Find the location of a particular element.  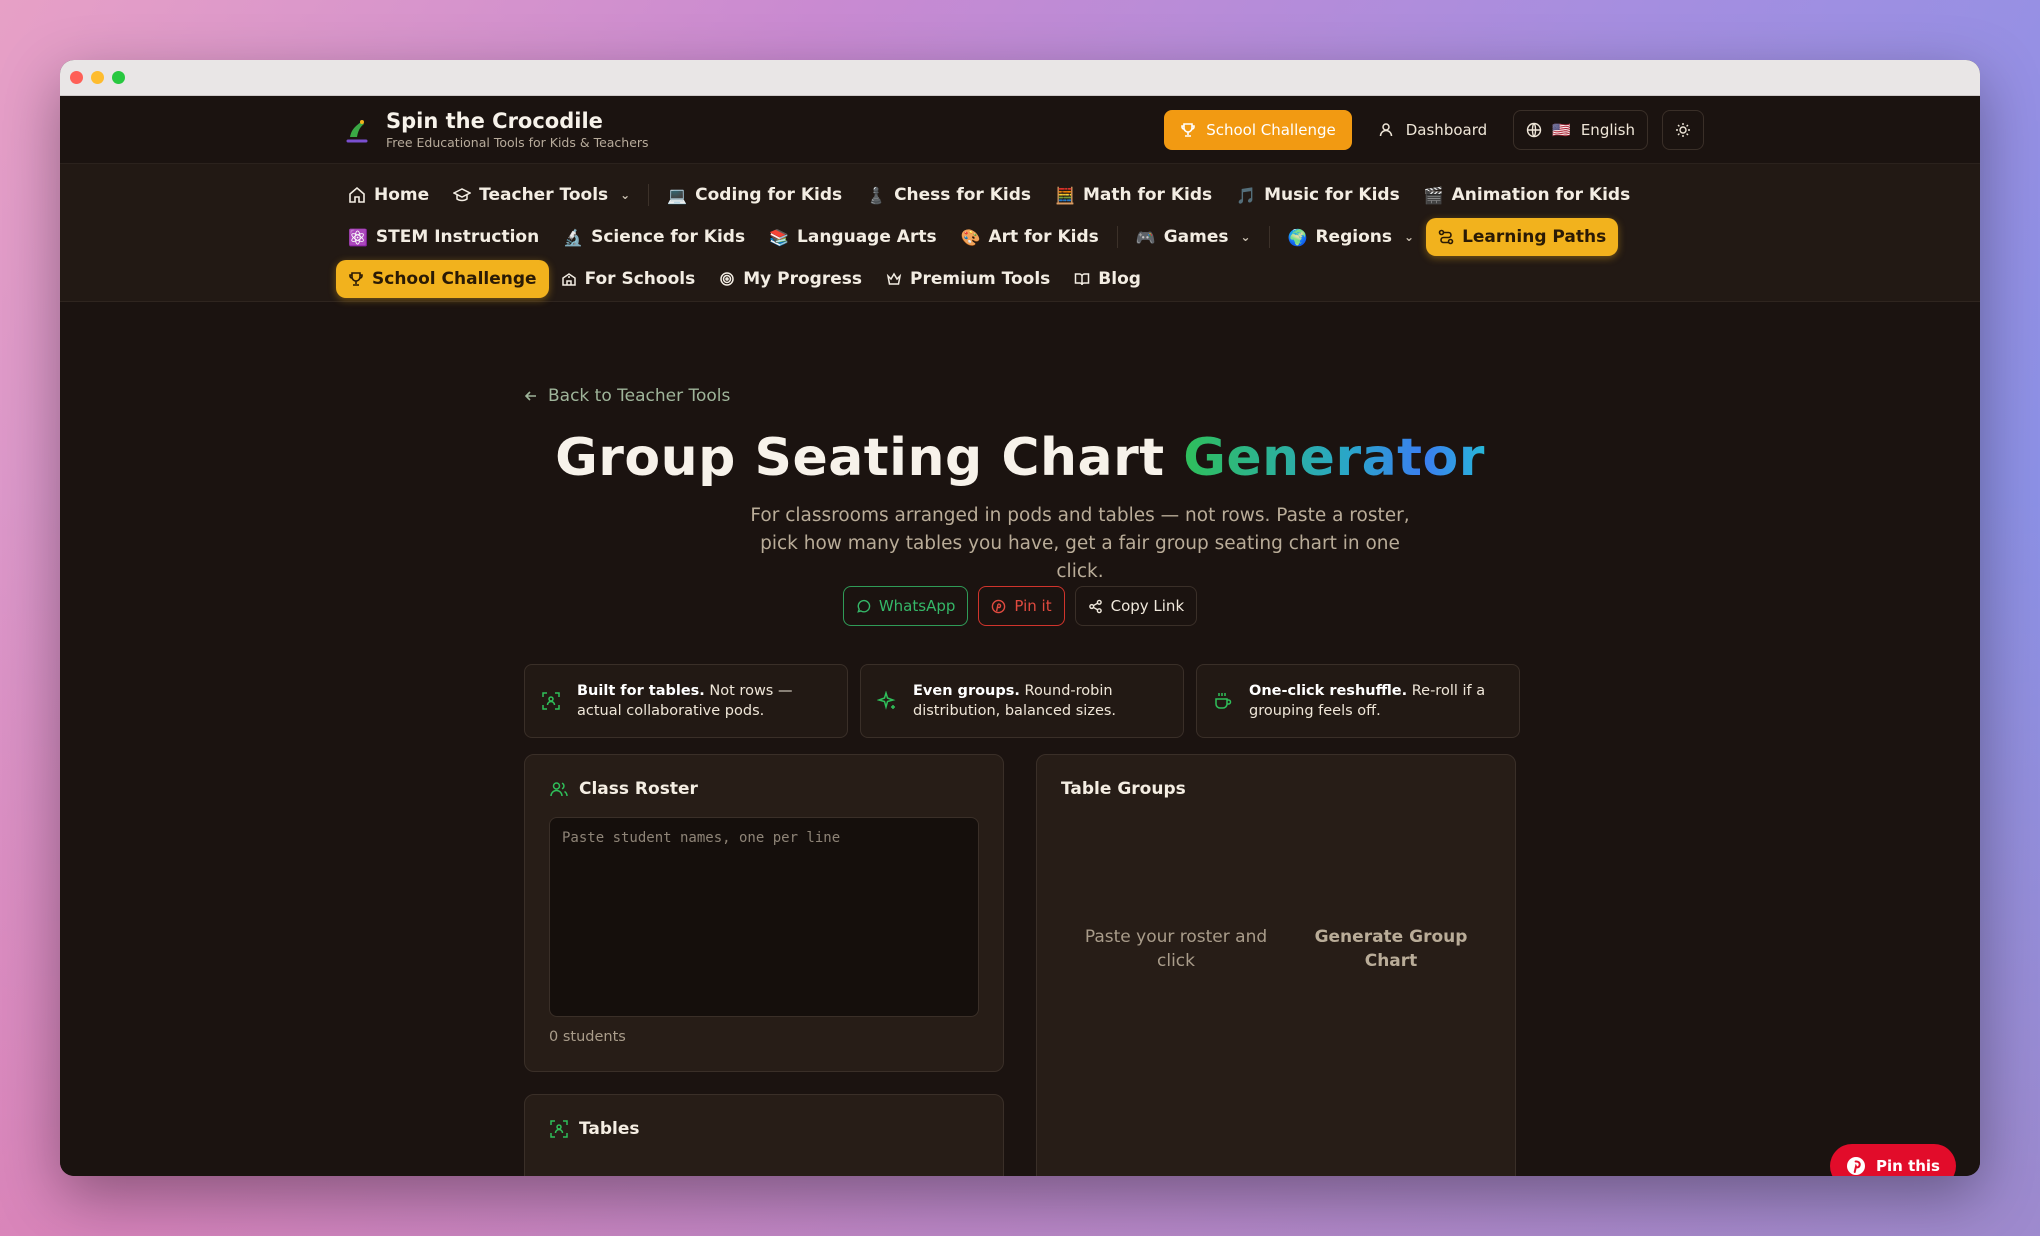

nav-premium-tools: Premium Tools is located at coordinates (968, 279).